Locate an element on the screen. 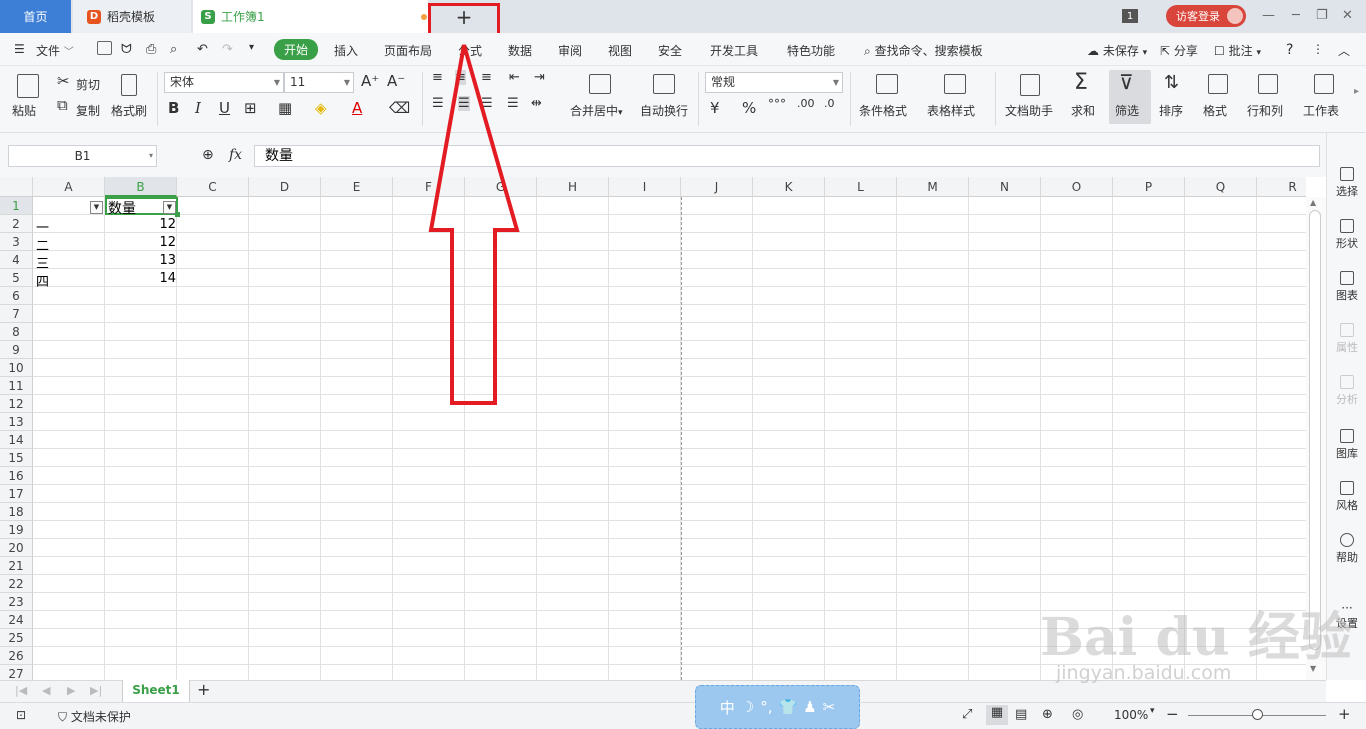 Image resolution: width=1366 pixels, height=729 pixels. undo-icon: ↶ is located at coordinates (202, 49).